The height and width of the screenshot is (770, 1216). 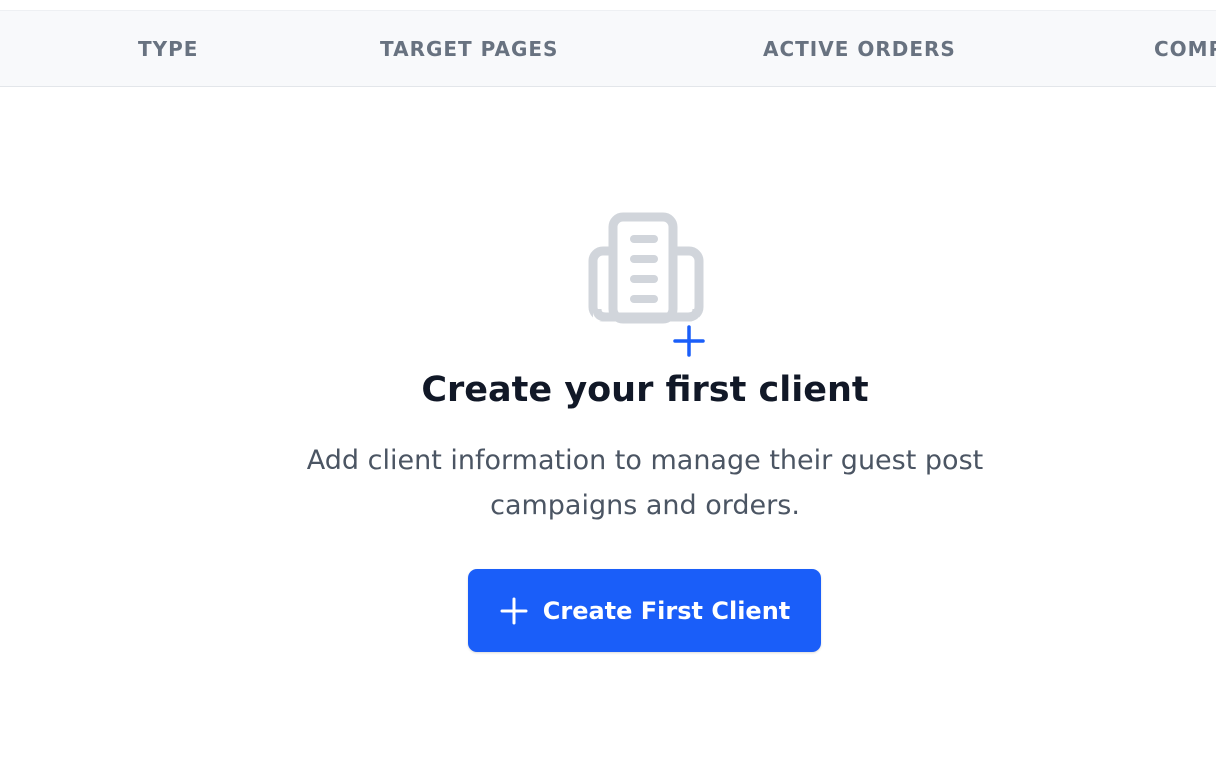 I want to click on create-first-client-label: Create First Client, so click(x=666, y=610).